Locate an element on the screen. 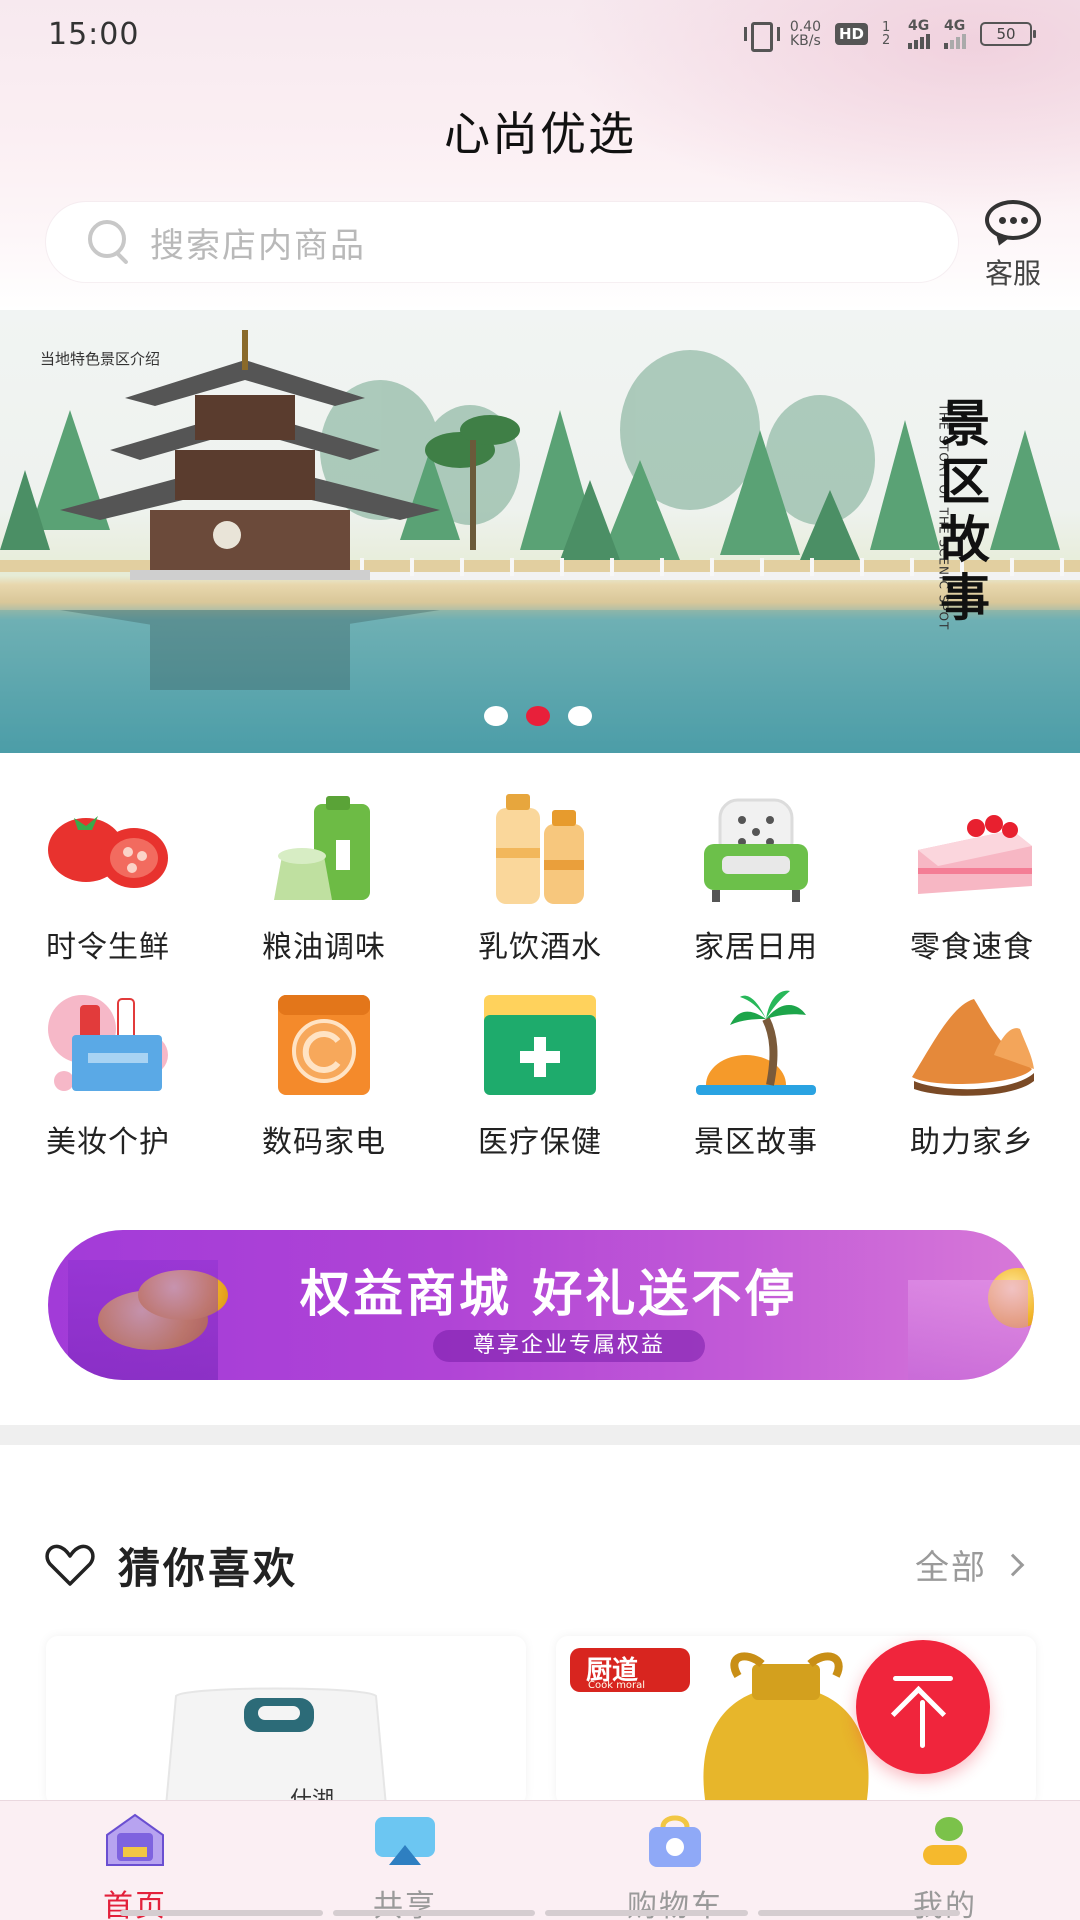 Image resolution: width=1080 pixels, height=1920 pixels. category-label: 时令生鲜 is located at coordinates (108, 947).